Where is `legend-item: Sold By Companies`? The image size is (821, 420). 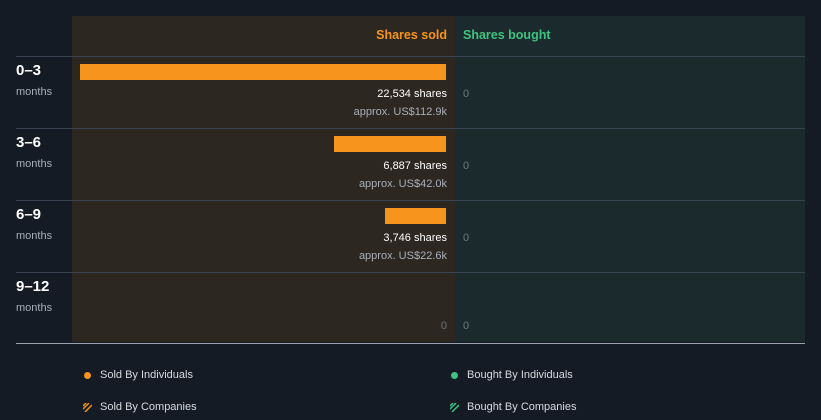 legend-item: Sold By Companies is located at coordinates (140, 407).